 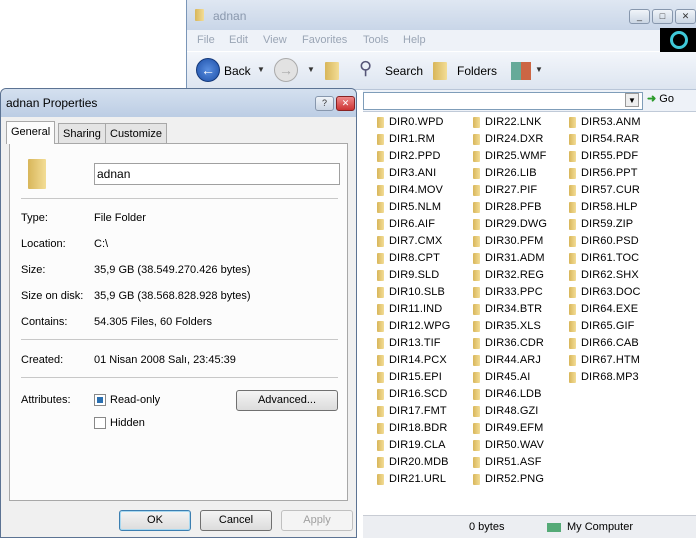 I want to click on menu-help: Help, so click(x=414, y=40).